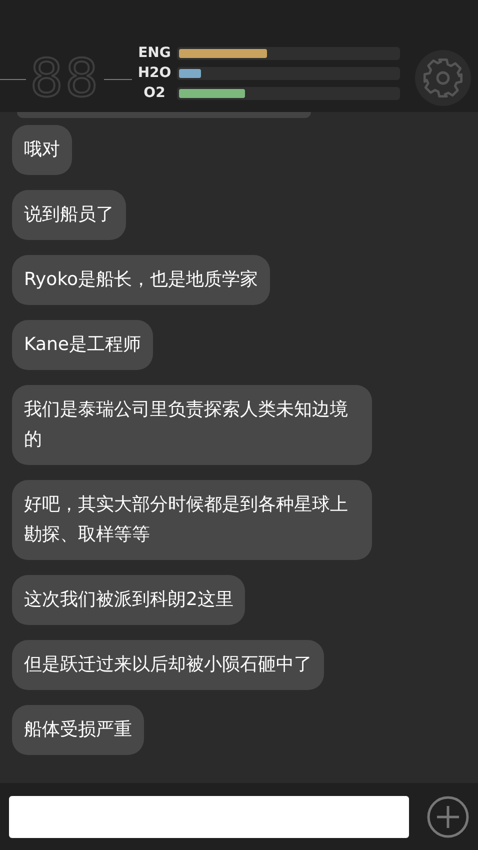  I want to click on message-bubble: 我们是泰瑞公司里负责探索人类未知边境的, so click(192, 425).